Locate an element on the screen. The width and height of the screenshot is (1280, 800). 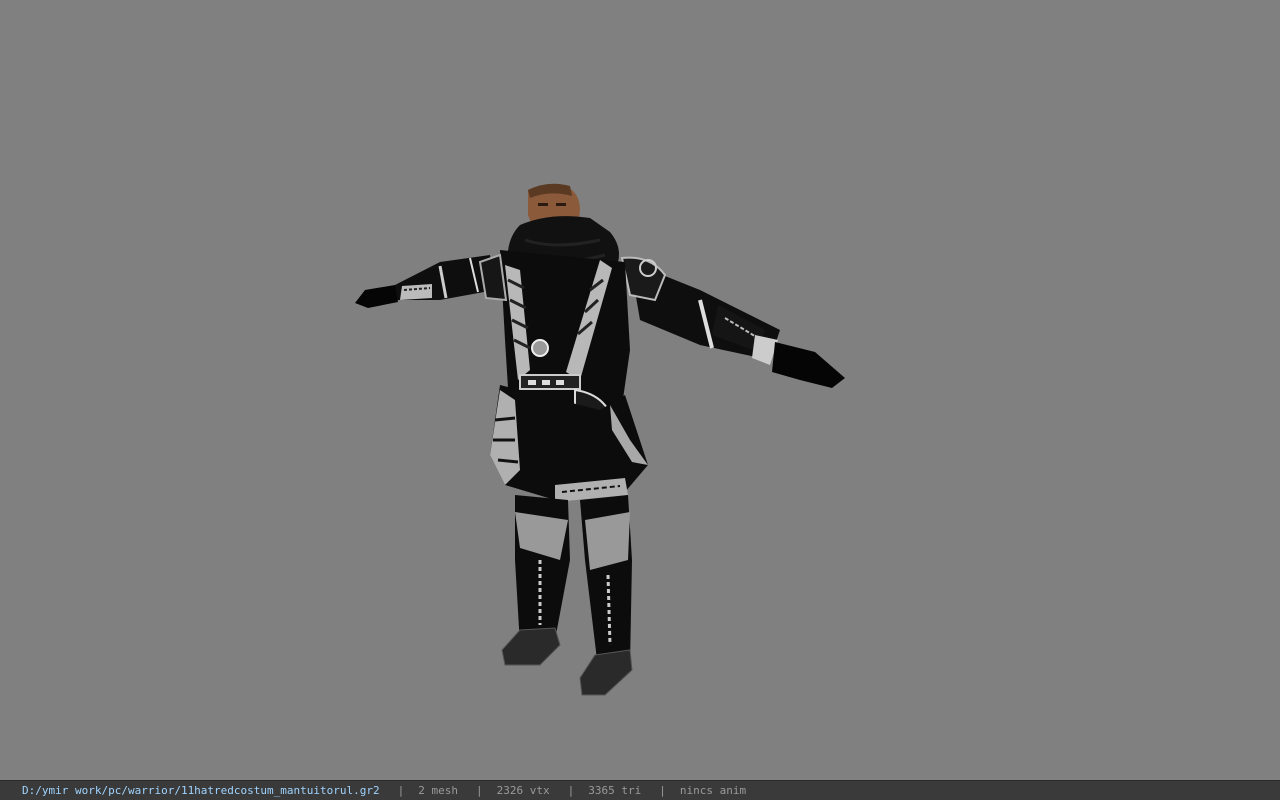
character-coat-skirt is located at coordinates (569, 443).